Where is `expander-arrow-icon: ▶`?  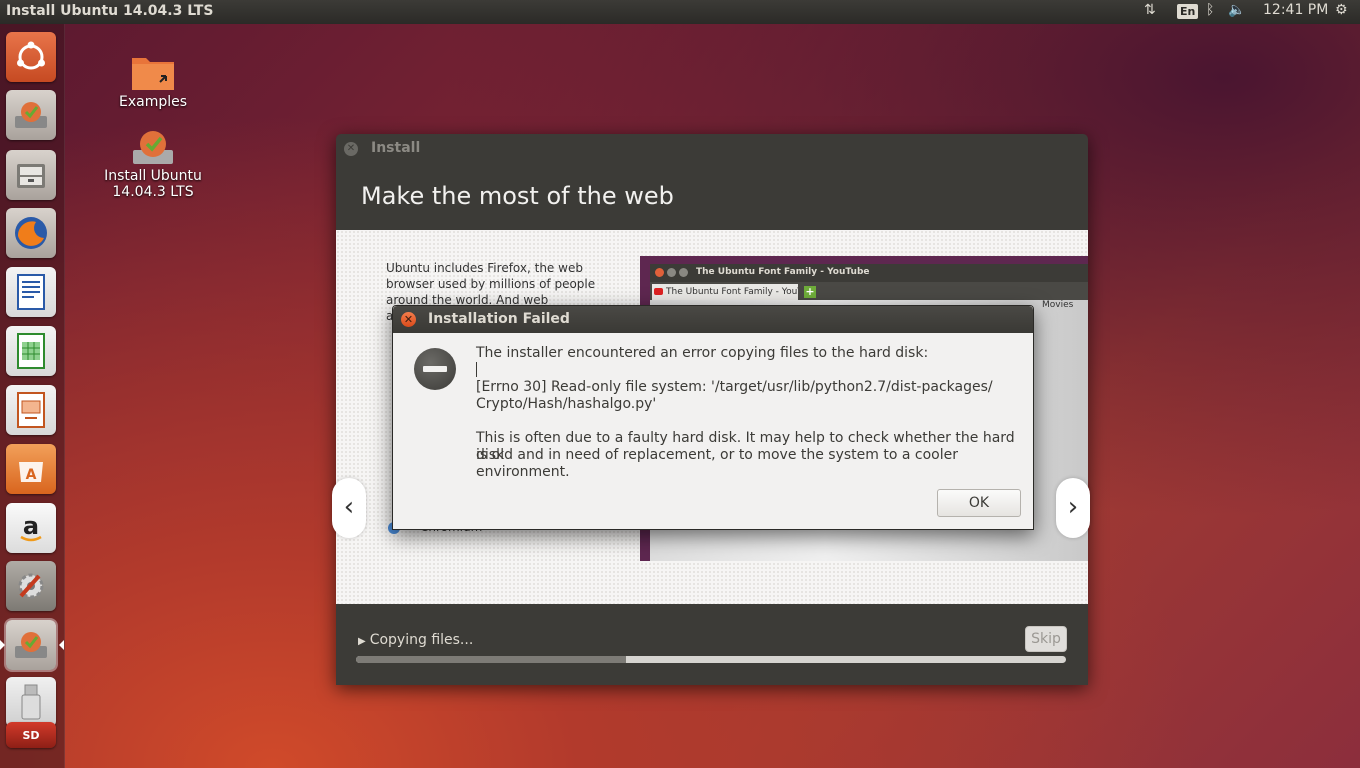 expander-arrow-icon: ▶ is located at coordinates (362, 641).